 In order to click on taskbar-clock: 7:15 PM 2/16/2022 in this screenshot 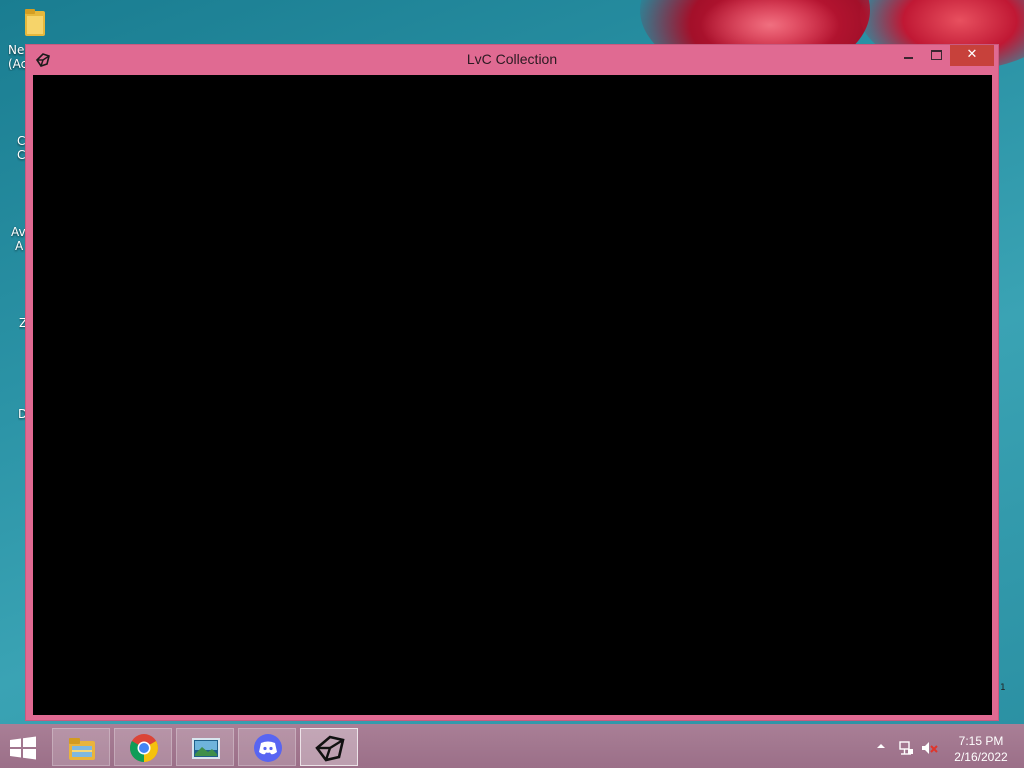, I will do `click(981, 749)`.